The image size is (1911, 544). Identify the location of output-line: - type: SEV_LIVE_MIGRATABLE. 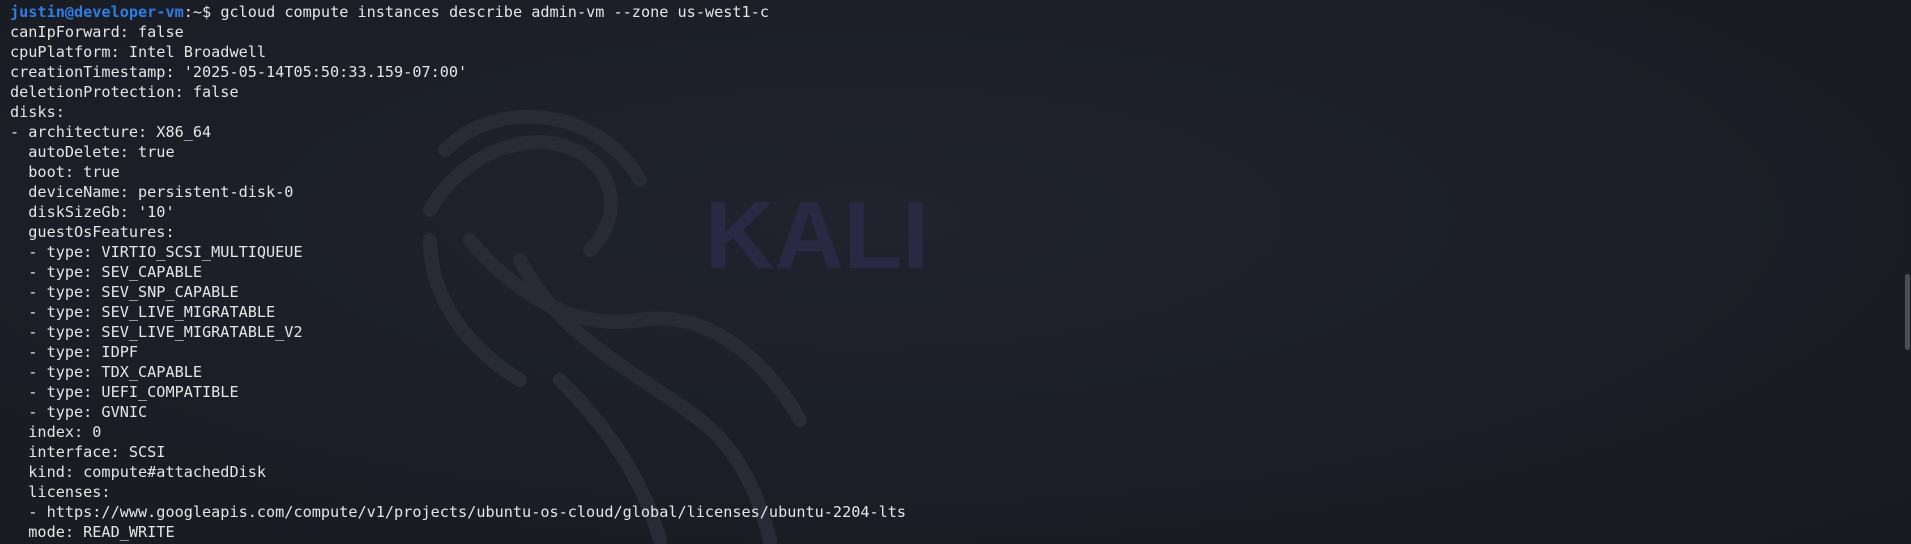
(143, 312).